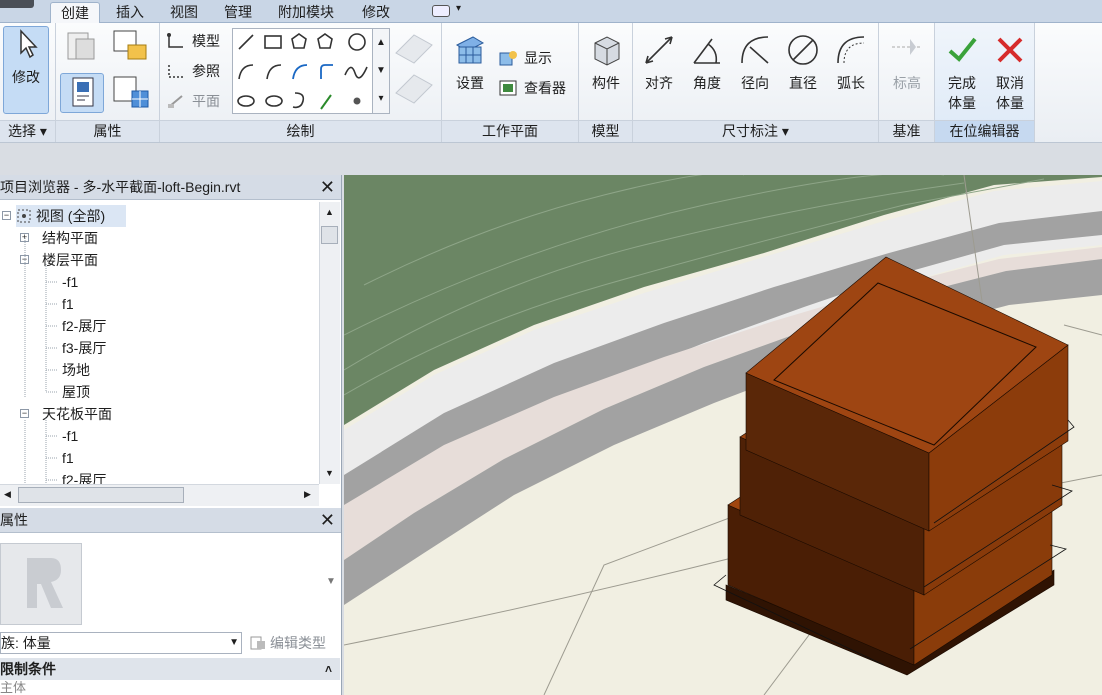 The width and height of the screenshot is (1102, 695). I want to click on panel-select: 修改 选择 ▾, so click(28, 82).